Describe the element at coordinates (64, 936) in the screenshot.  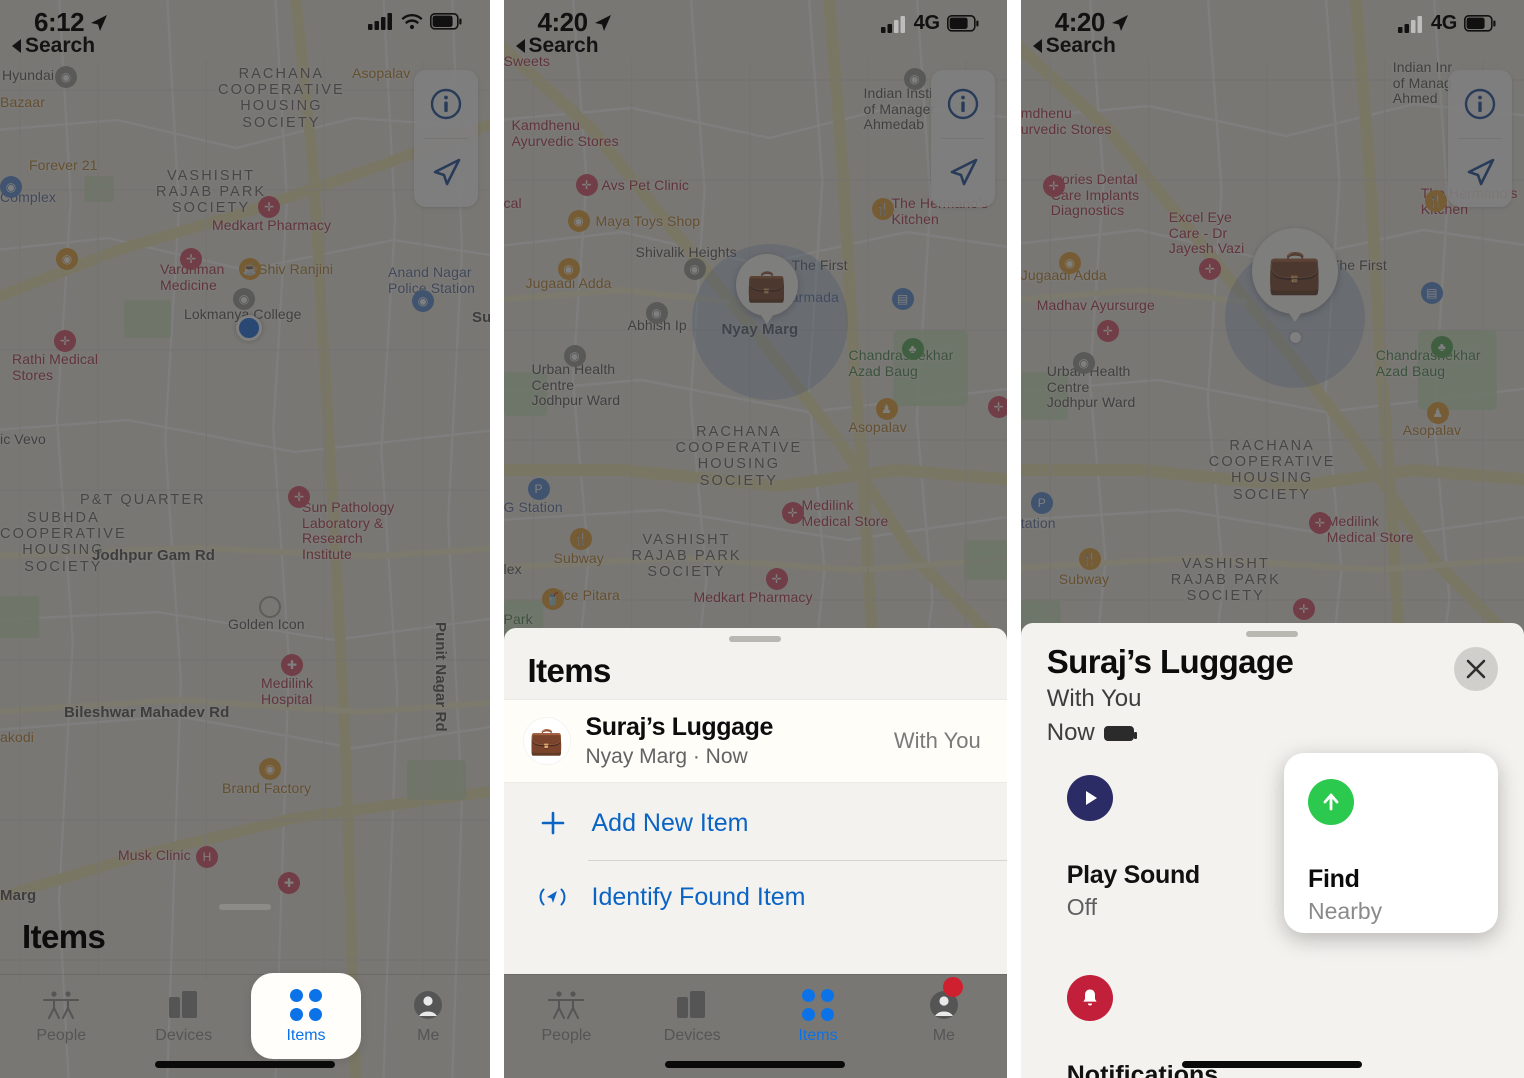
I see `sheet-title: Items` at that location.